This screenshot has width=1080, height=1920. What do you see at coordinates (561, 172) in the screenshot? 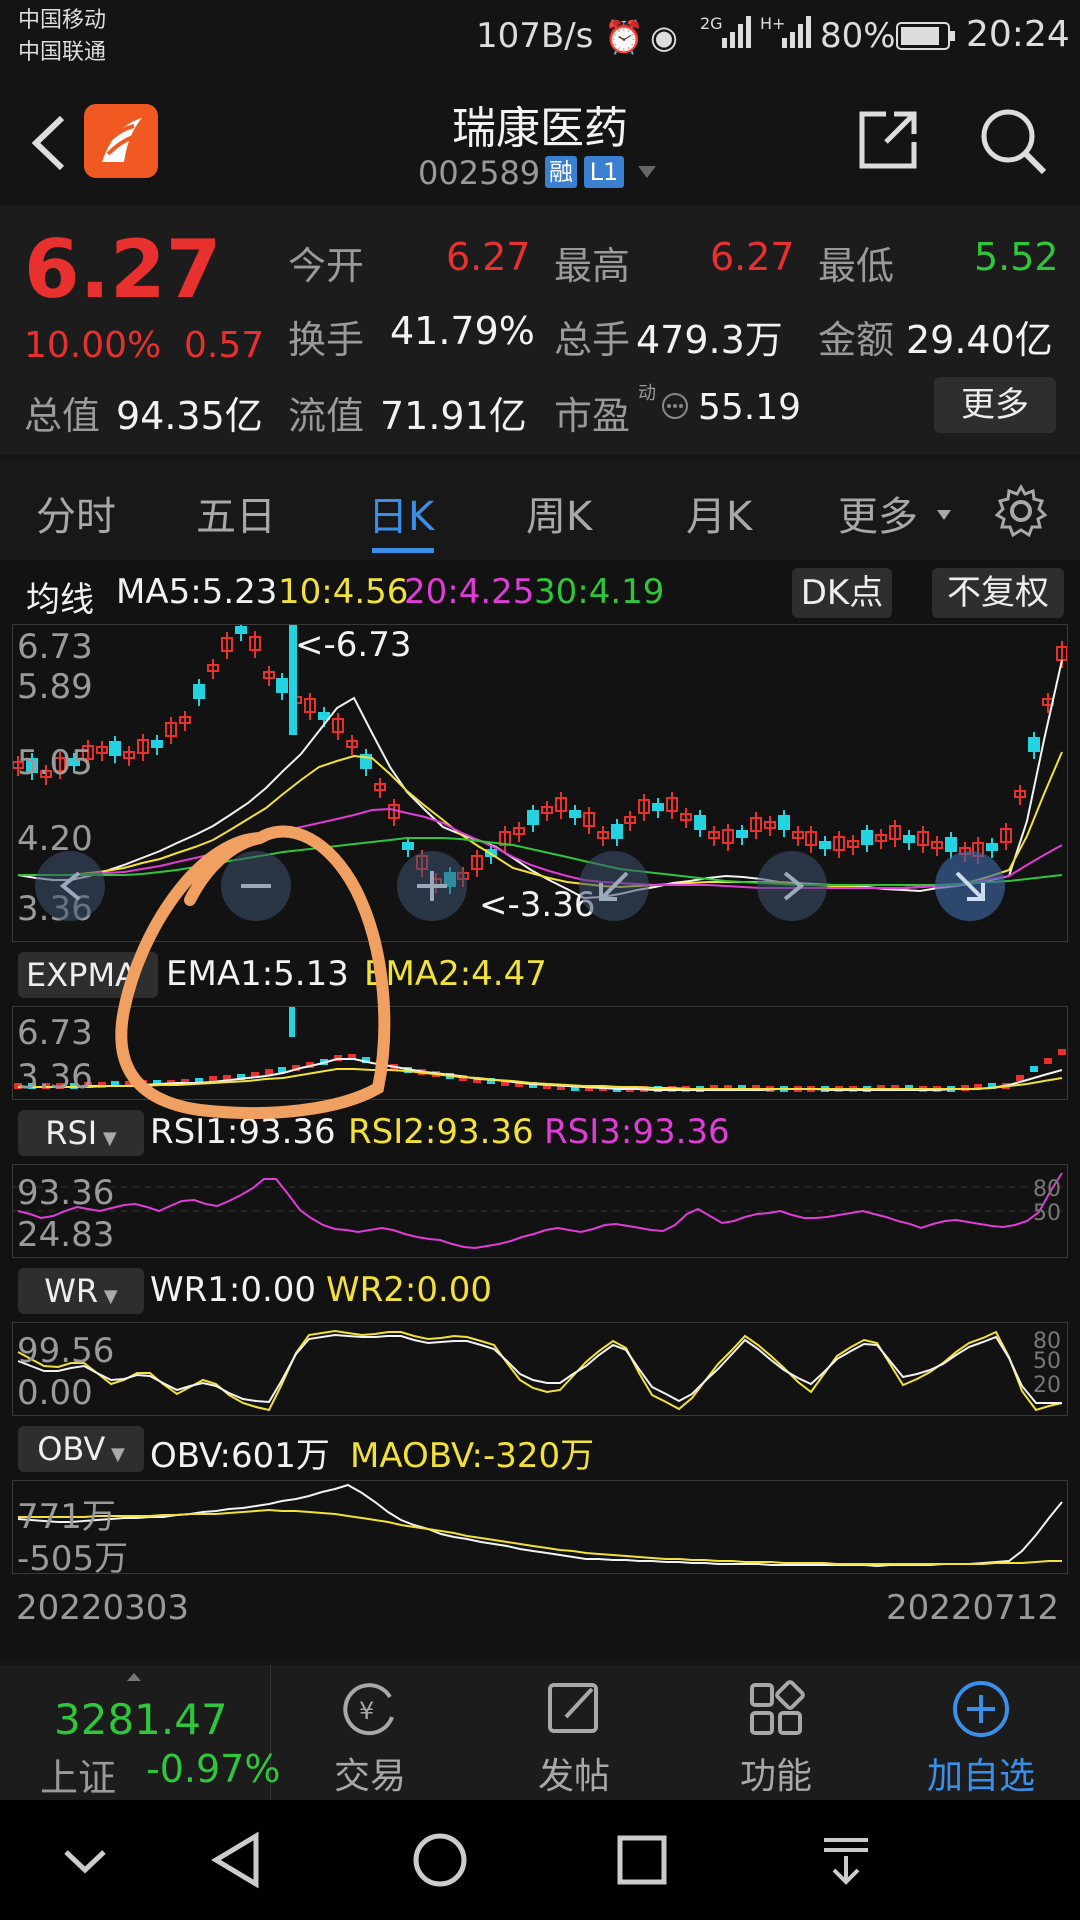
I see `margin-badge: 融` at bounding box center [561, 172].